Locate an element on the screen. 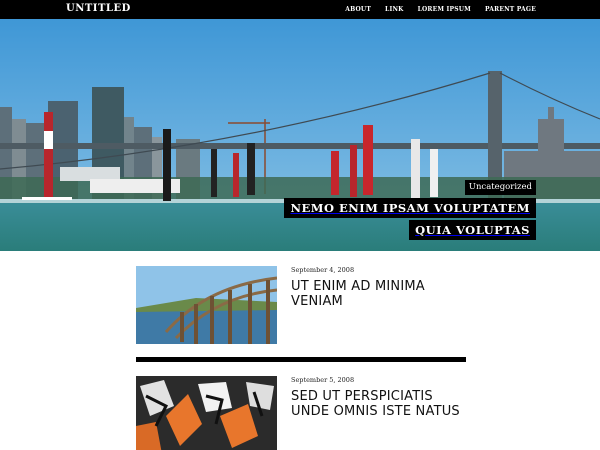 This screenshot has width=600, height=450. post-title: UT ENIM AD MINIMA VENIAM is located at coordinates (376, 294).